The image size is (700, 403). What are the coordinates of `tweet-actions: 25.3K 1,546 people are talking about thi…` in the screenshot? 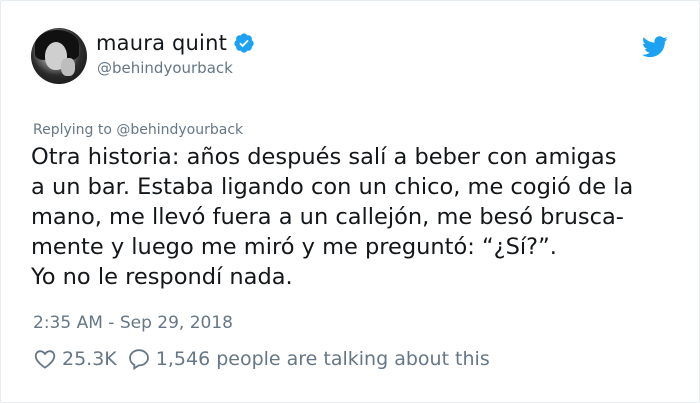 It's located at (266, 359).